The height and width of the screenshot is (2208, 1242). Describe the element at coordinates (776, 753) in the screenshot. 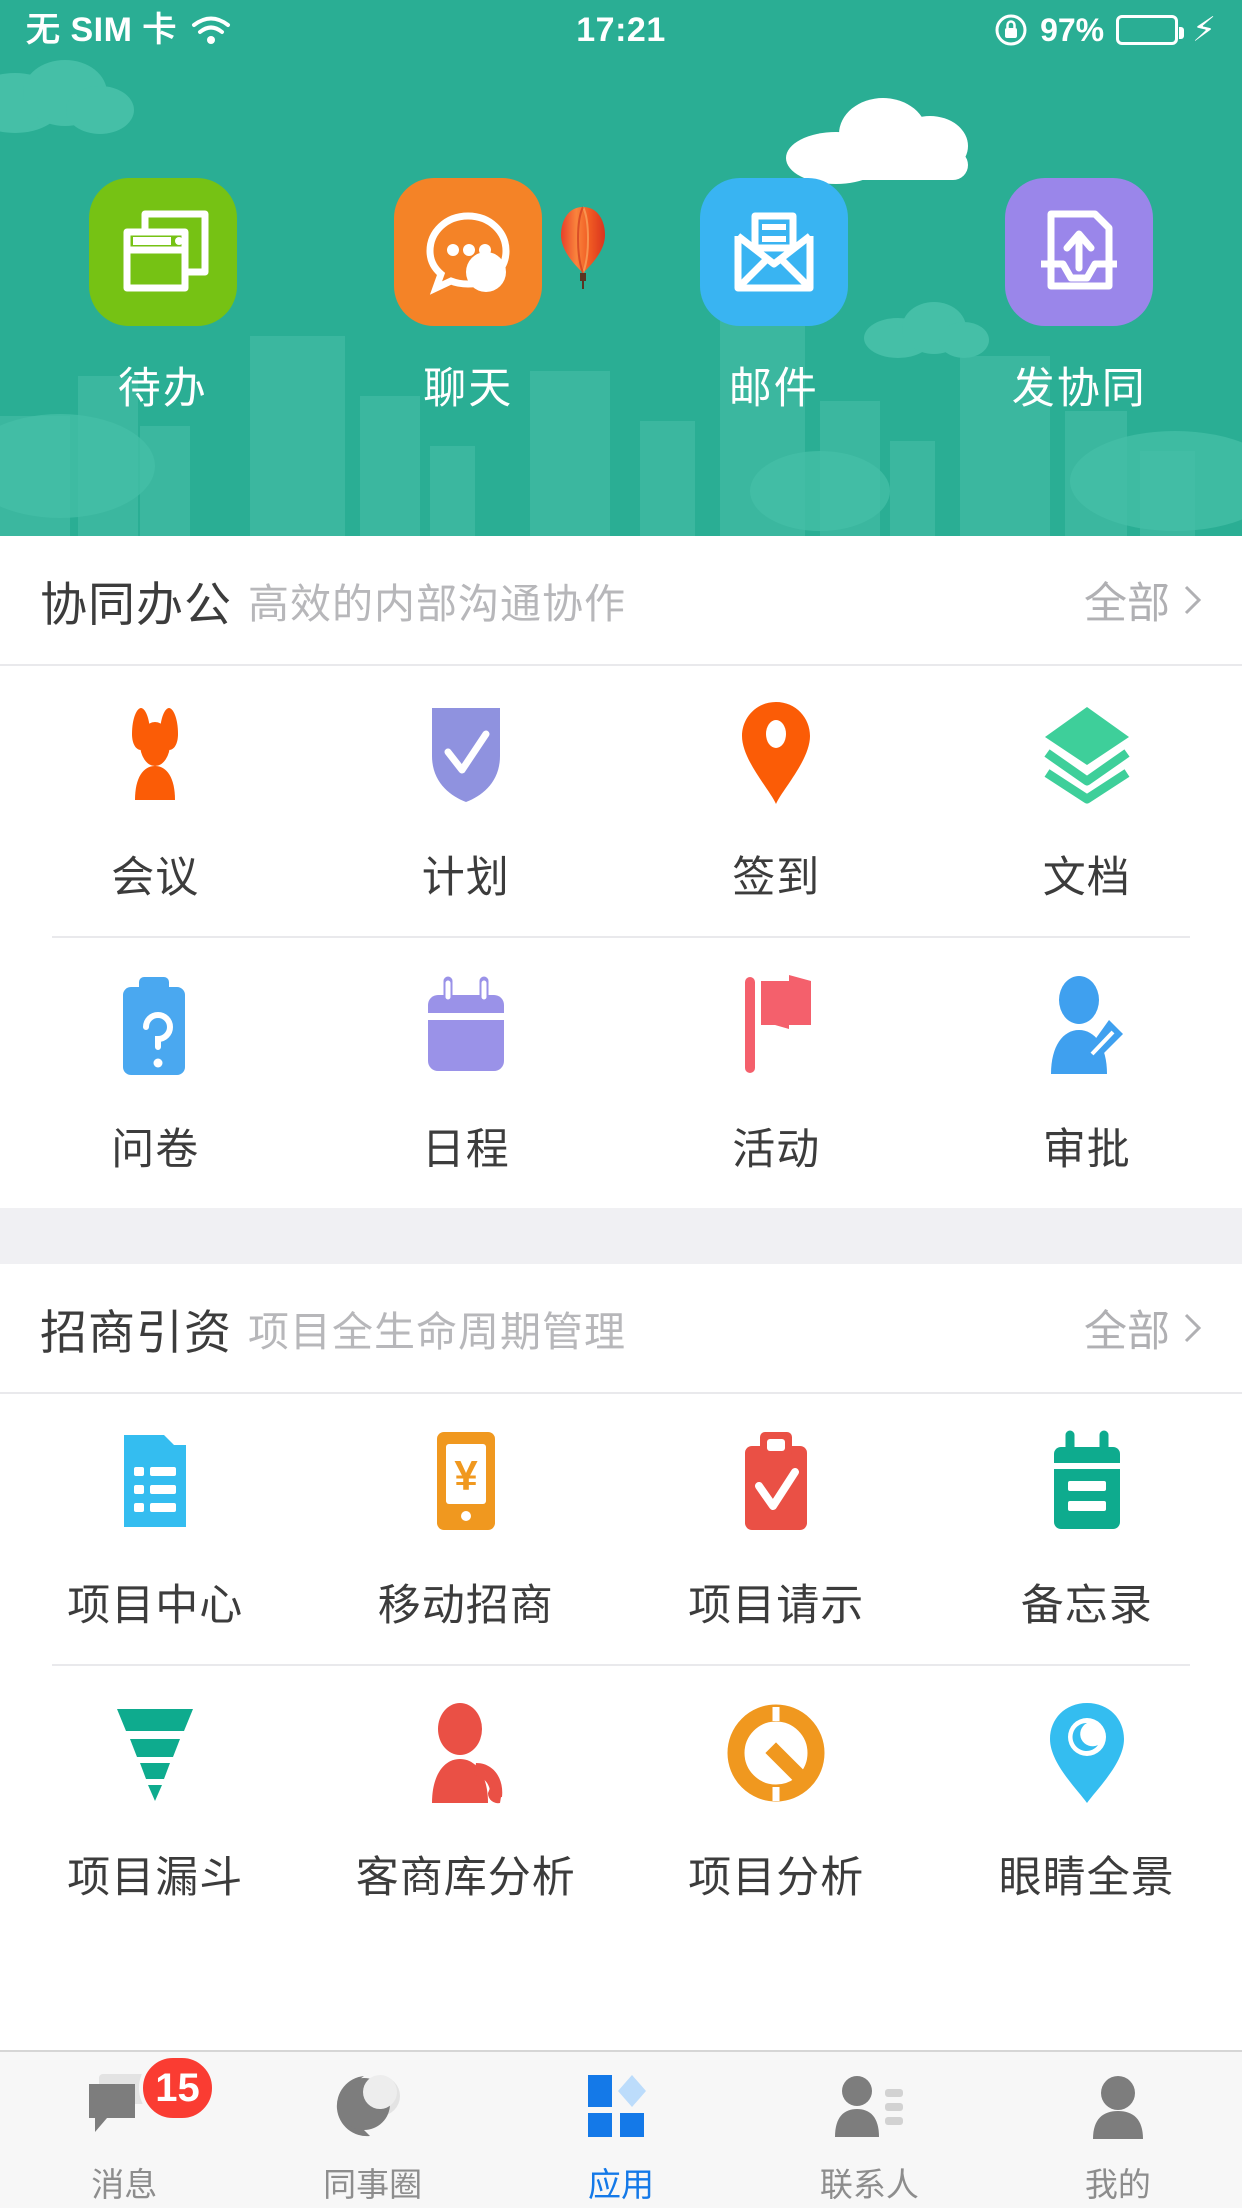

I see `map-pin-icon` at that location.